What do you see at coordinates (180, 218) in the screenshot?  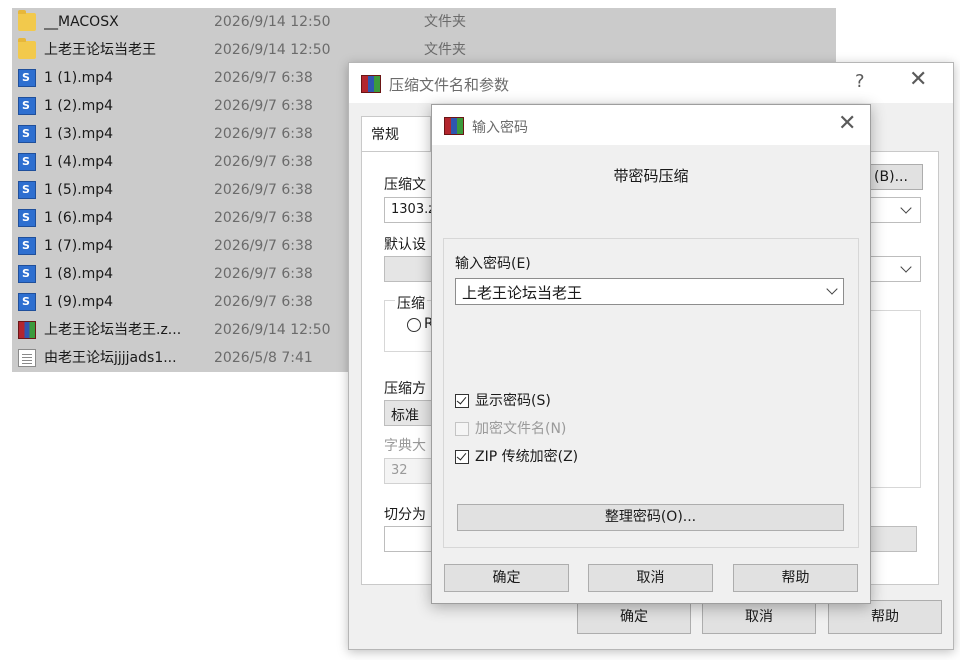 I see `file-row: 1 (6).mp4 2026/9/7 6:38` at bounding box center [180, 218].